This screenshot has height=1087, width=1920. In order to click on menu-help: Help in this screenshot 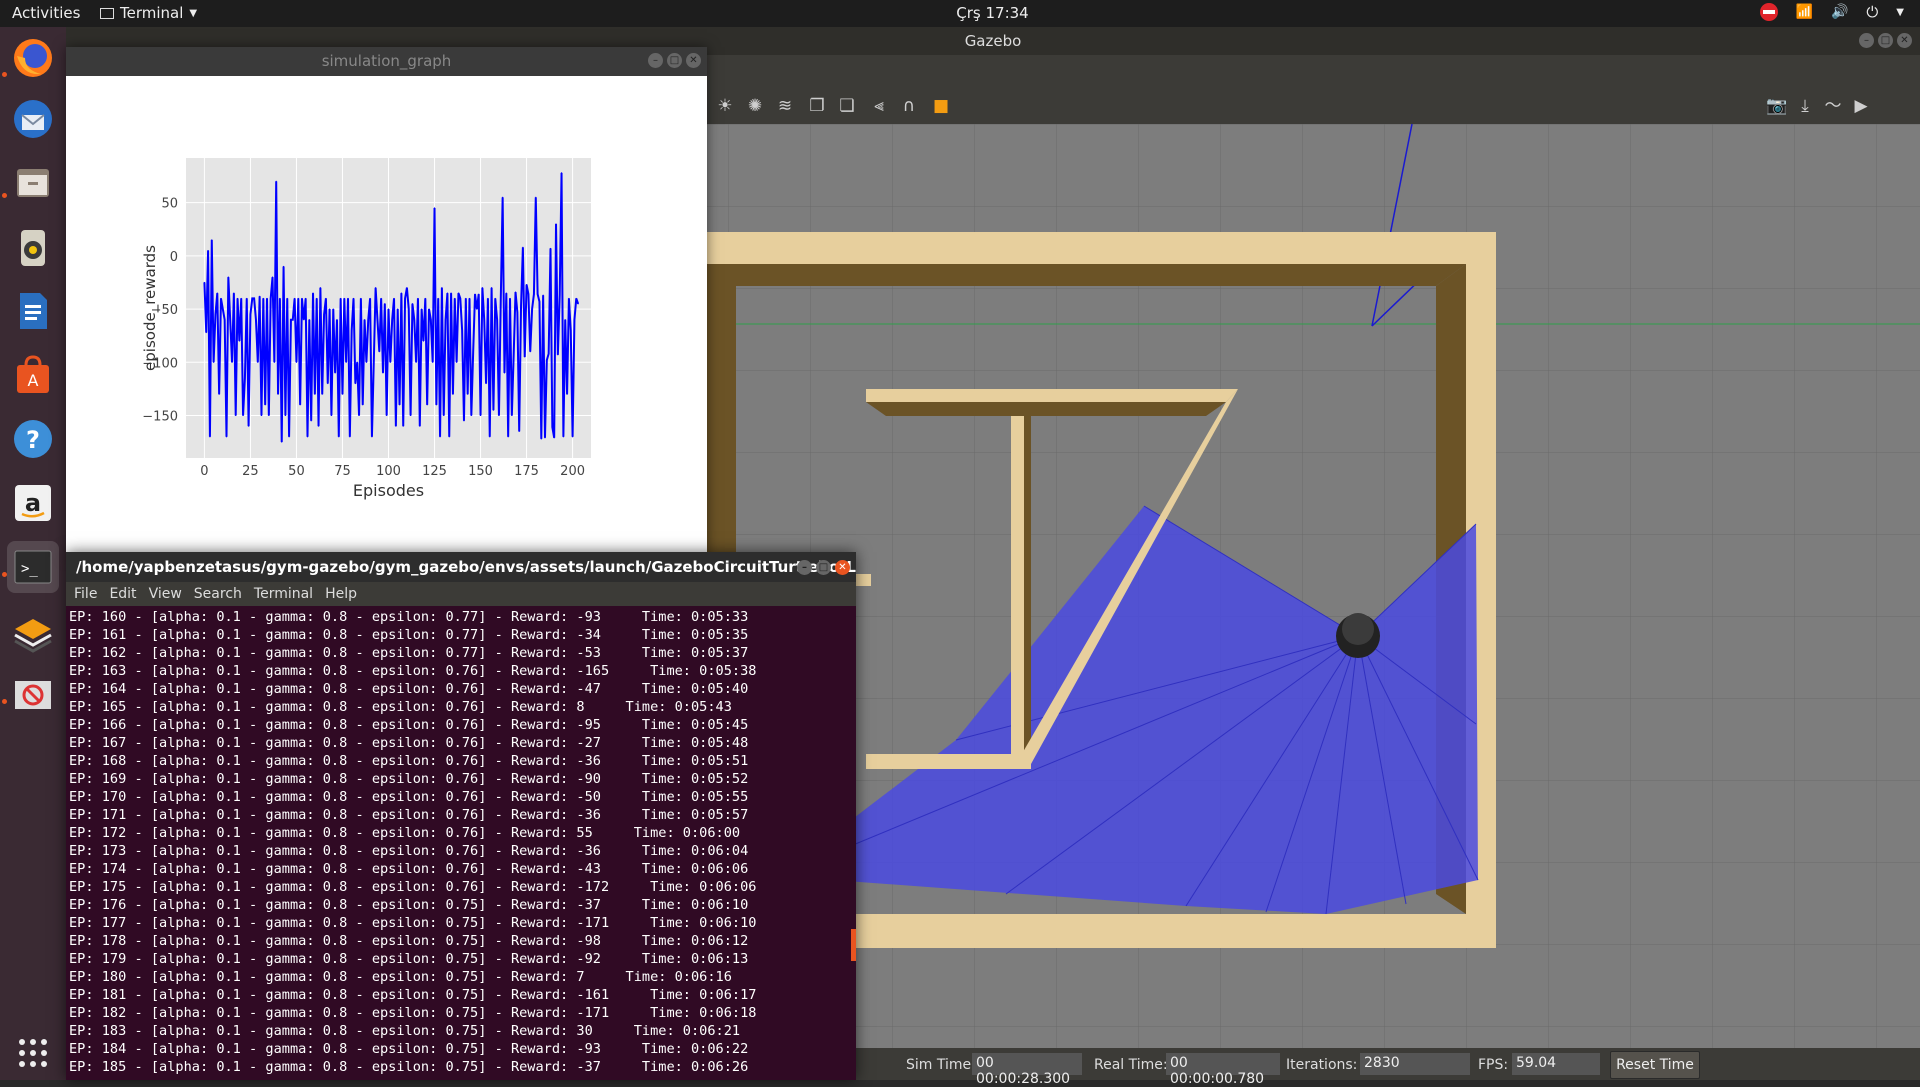, I will do `click(341, 594)`.